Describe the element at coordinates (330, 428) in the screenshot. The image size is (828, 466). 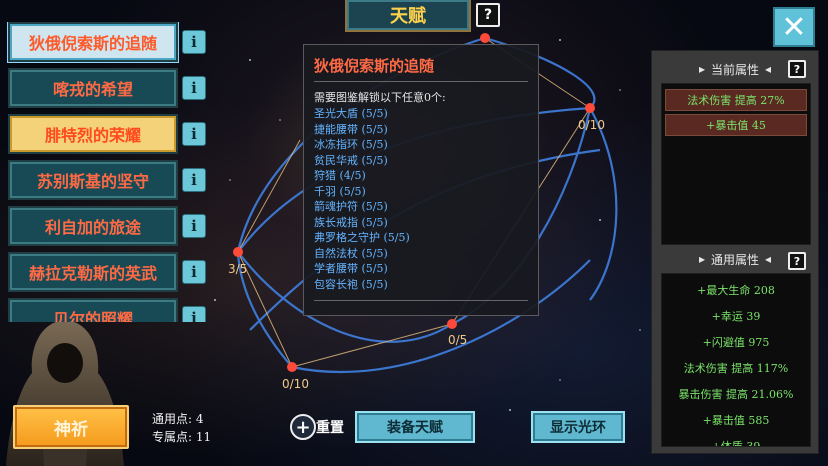
I see `reset-label: 重置` at that location.